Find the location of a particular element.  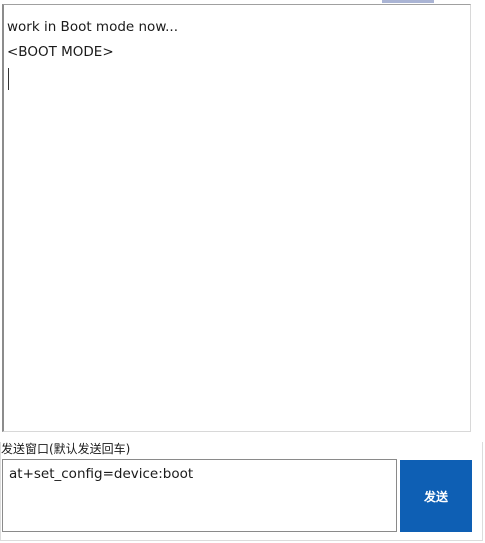

send-input: at+set_config=device:boot is located at coordinates (199, 495).